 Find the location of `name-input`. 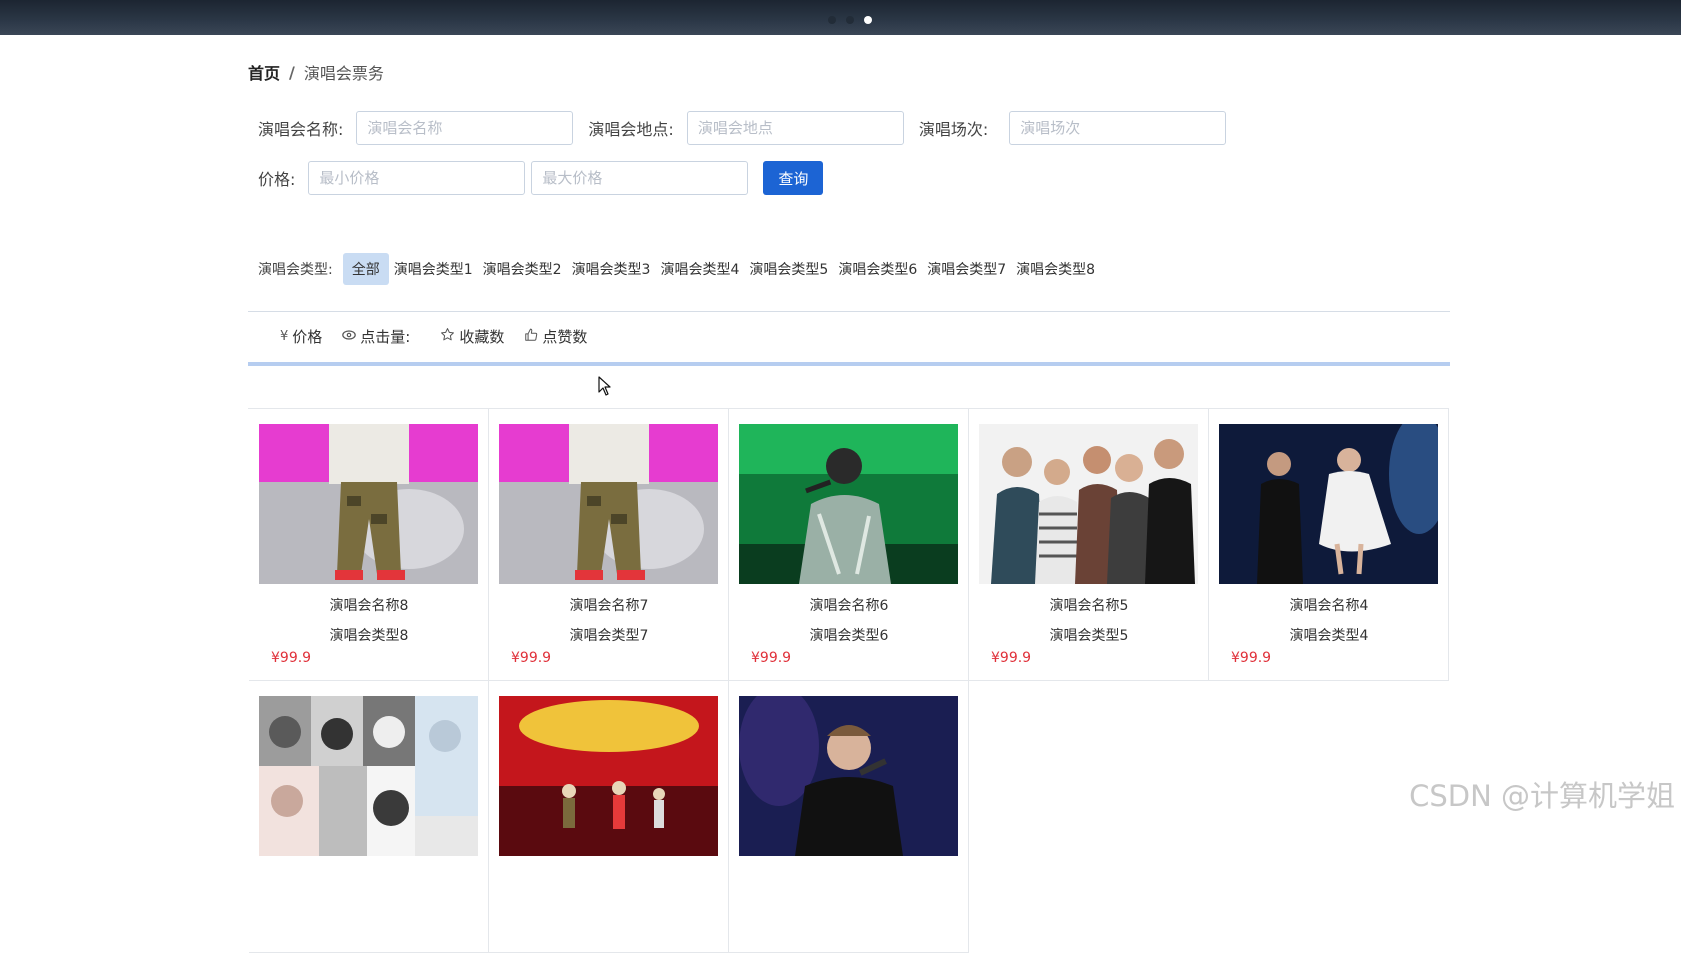

name-input is located at coordinates (465, 128).